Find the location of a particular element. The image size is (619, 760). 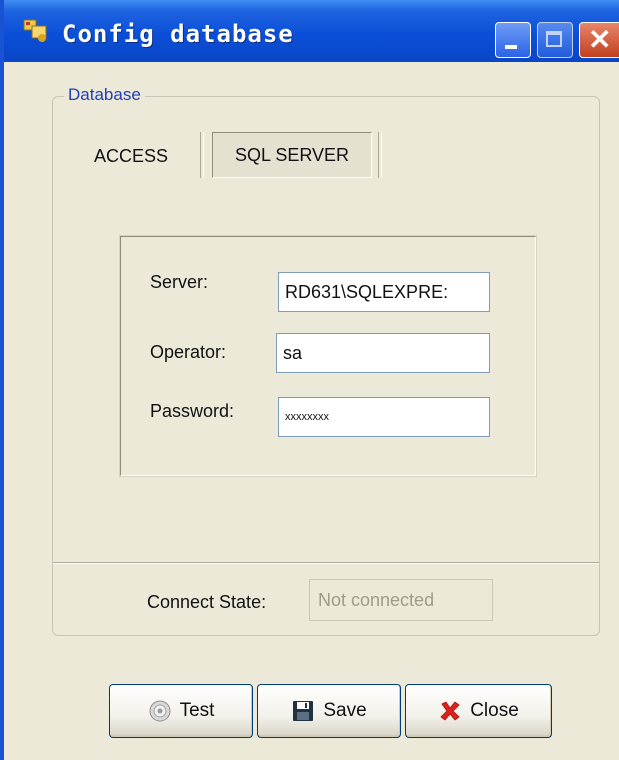

save-button: Save is located at coordinates (329, 711).